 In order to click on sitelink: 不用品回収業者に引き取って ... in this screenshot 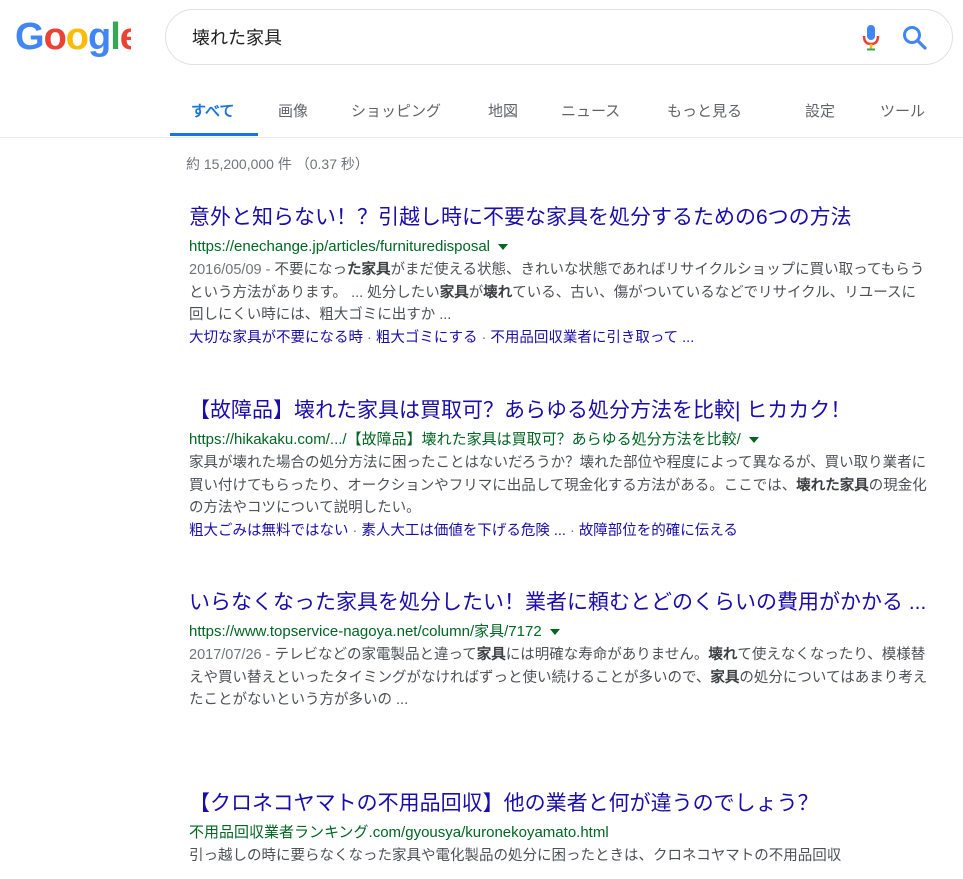, I will do `click(592, 338)`.